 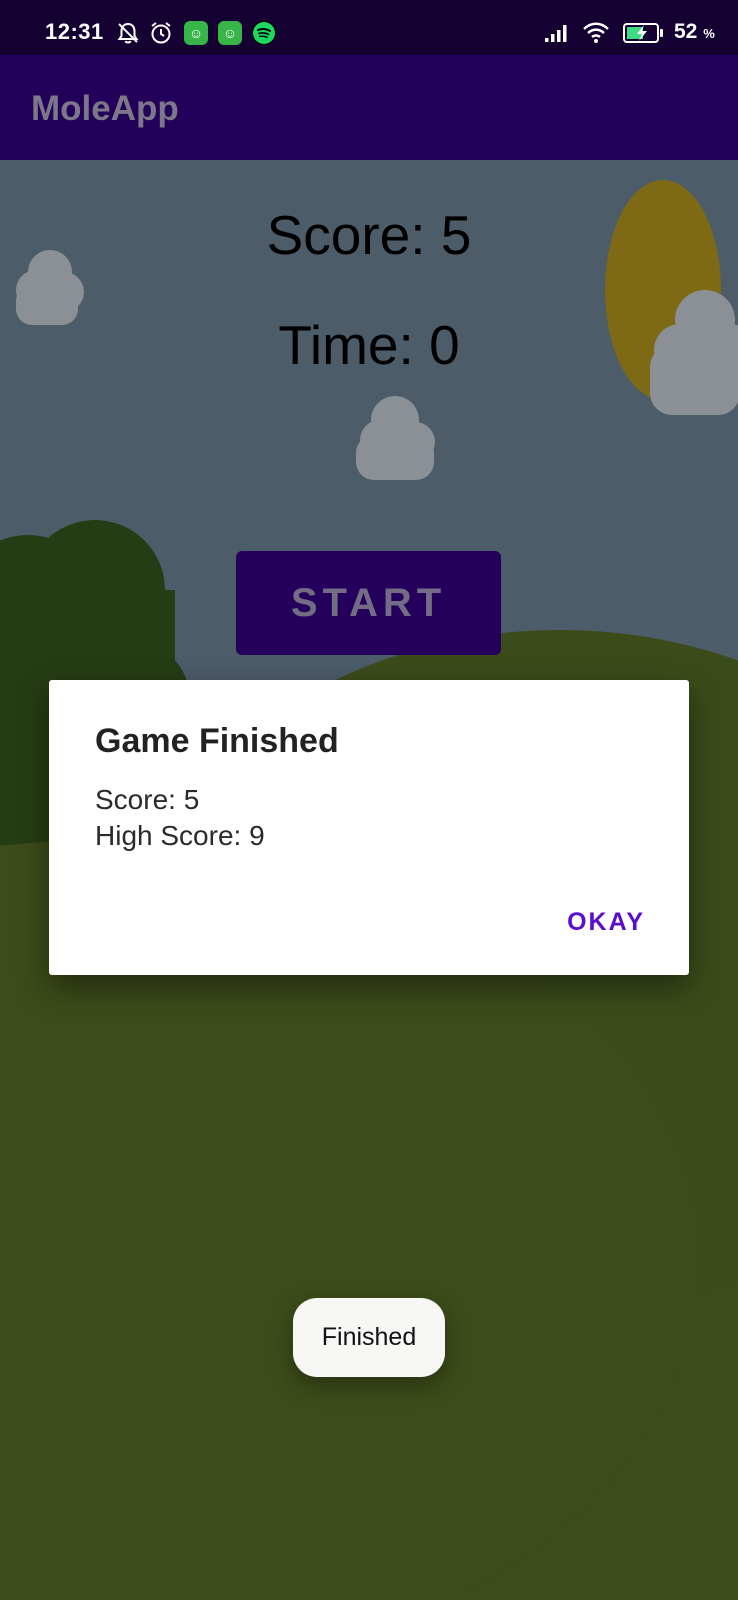 What do you see at coordinates (369, 1337) in the screenshot?
I see `finished-toast: Finished` at bounding box center [369, 1337].